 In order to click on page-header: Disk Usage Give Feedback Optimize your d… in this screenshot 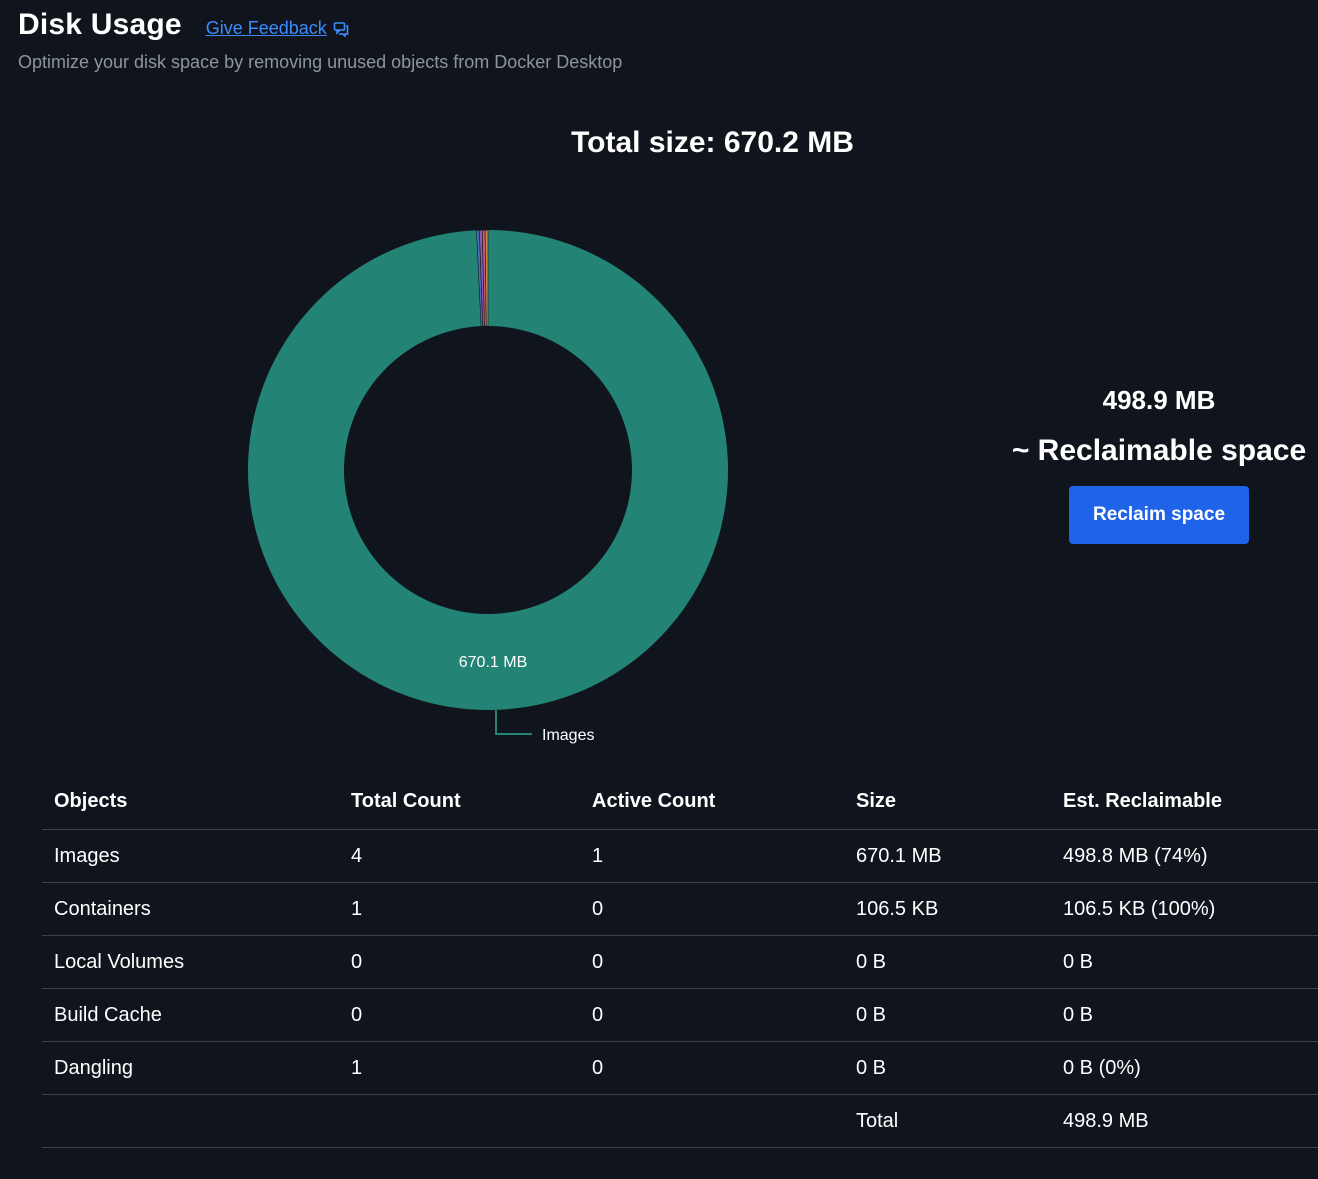, I will do `click(320, 40)`.